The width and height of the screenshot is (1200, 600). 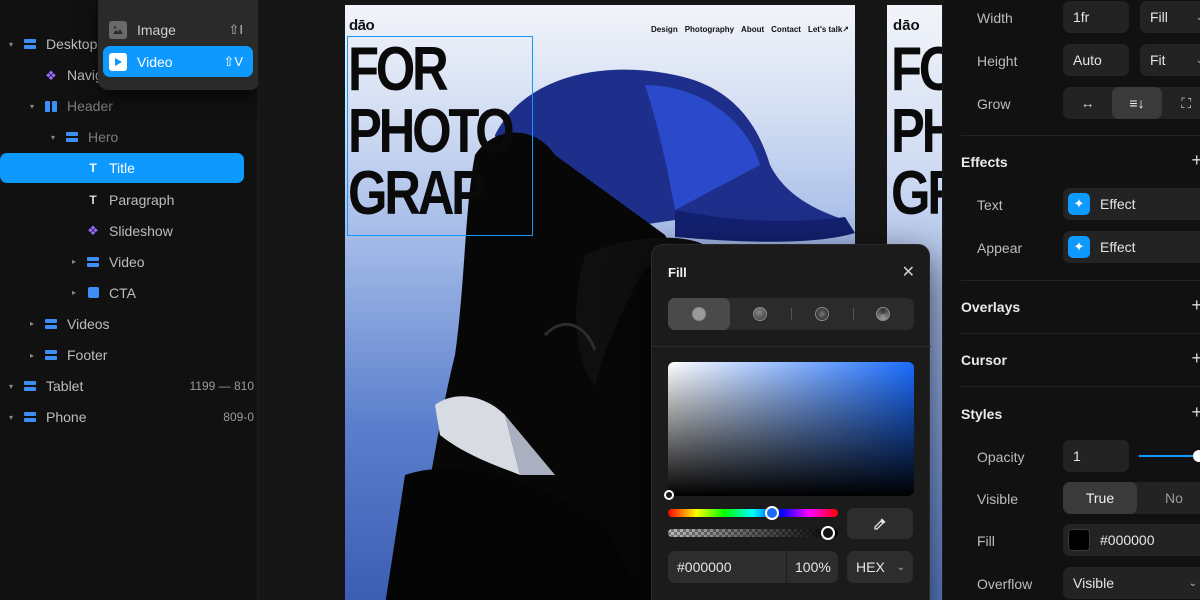 I want to click on nav-photography: Photography, so click(x=709, y=29).